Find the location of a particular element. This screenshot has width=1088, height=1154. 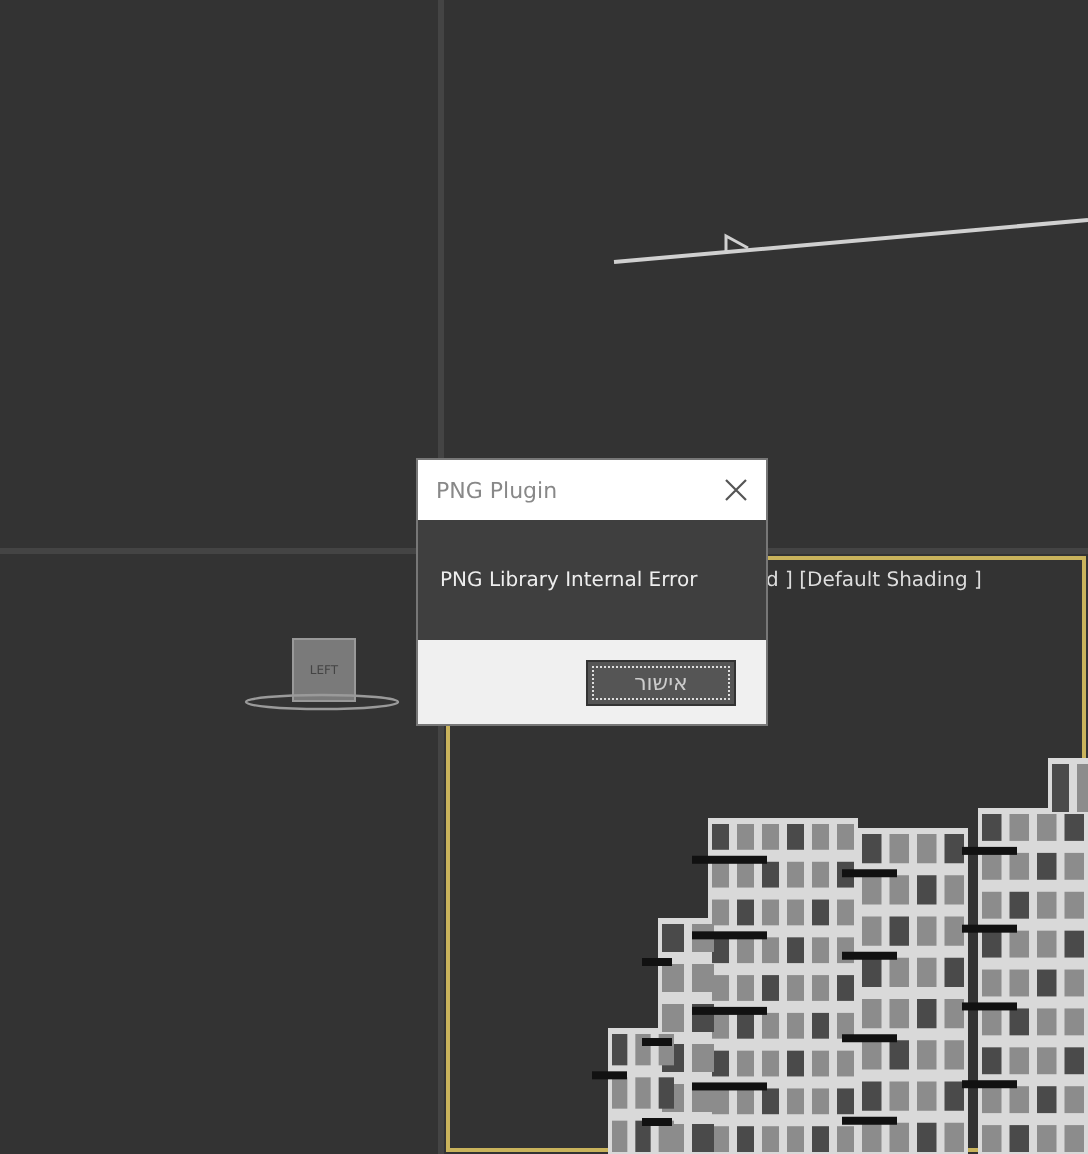

compass-ring is located at coordinates (322, 702).